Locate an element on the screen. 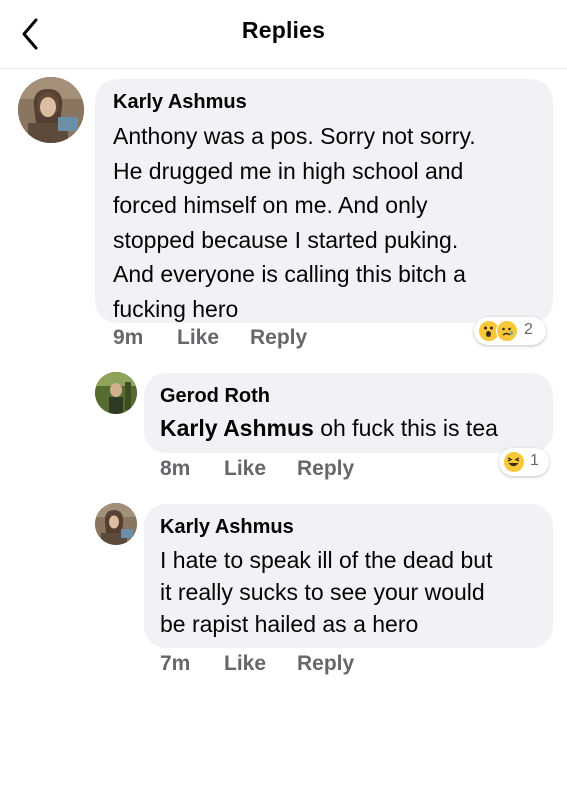 This screenshot has height=800, width=567. comment-line: fucking hero is located at coordinates (176, 308).